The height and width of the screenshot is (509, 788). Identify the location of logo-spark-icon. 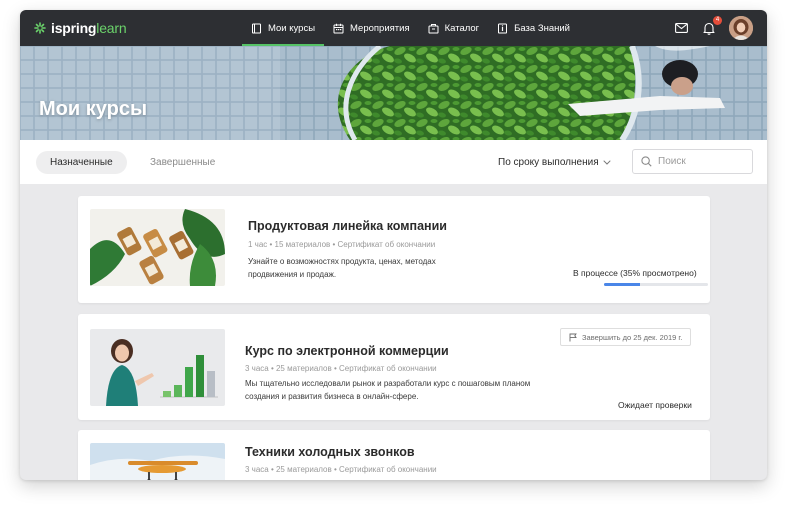
(40, 28).